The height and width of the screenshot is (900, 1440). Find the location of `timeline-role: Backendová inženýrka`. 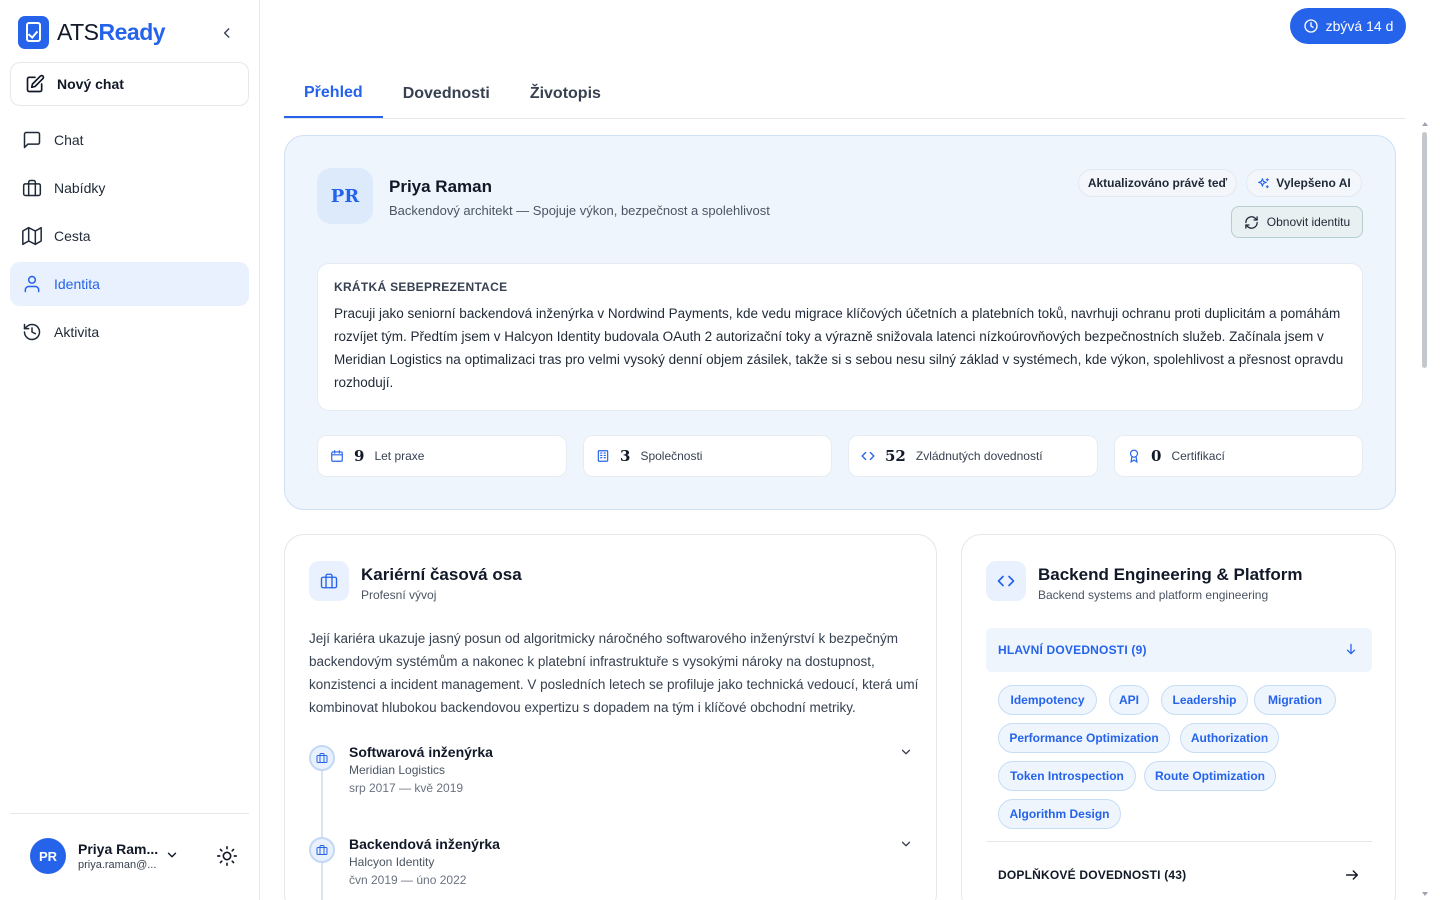

timeline-role: Backendová inženýrka is located at coordinates (424, 844).